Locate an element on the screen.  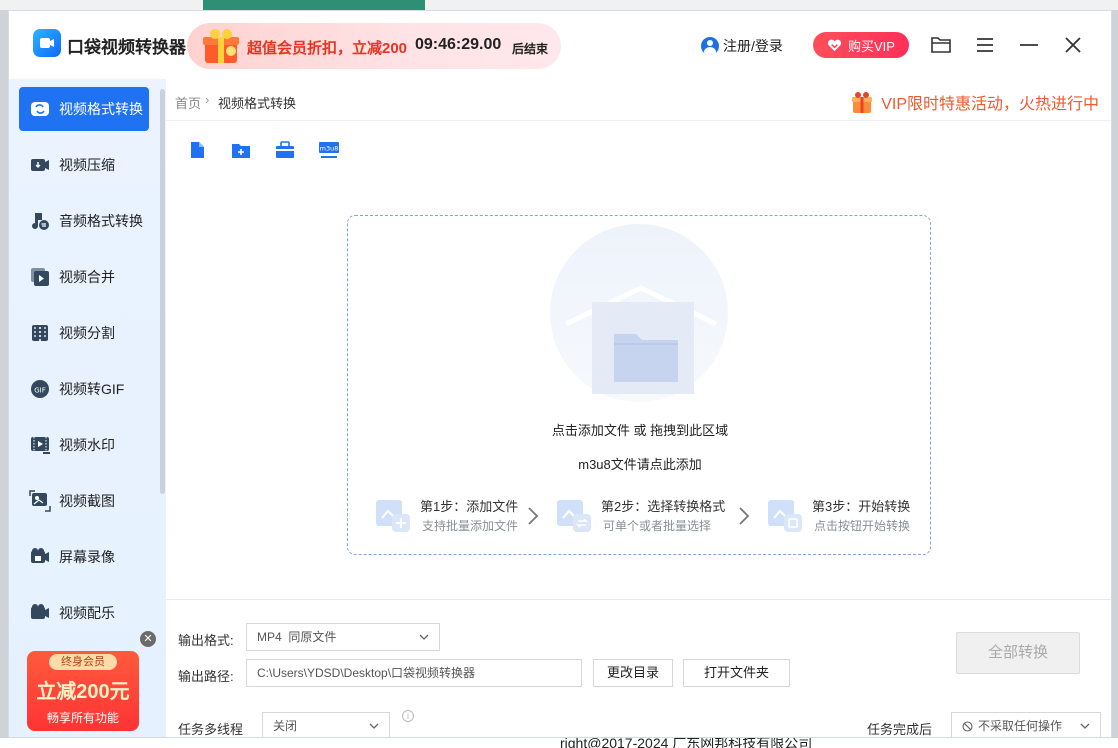
step-start-convert: 第3步：开始转换 点击按钮开始转换 is located at coordinates (846, 516).